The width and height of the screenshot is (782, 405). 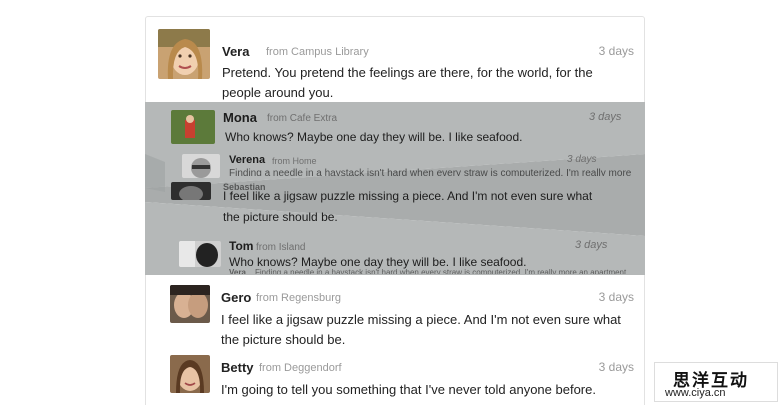 What do you see at coordinates (294, 161) in the screenshot?
I see `post-location: from Home` at bounding box center [294, 161].